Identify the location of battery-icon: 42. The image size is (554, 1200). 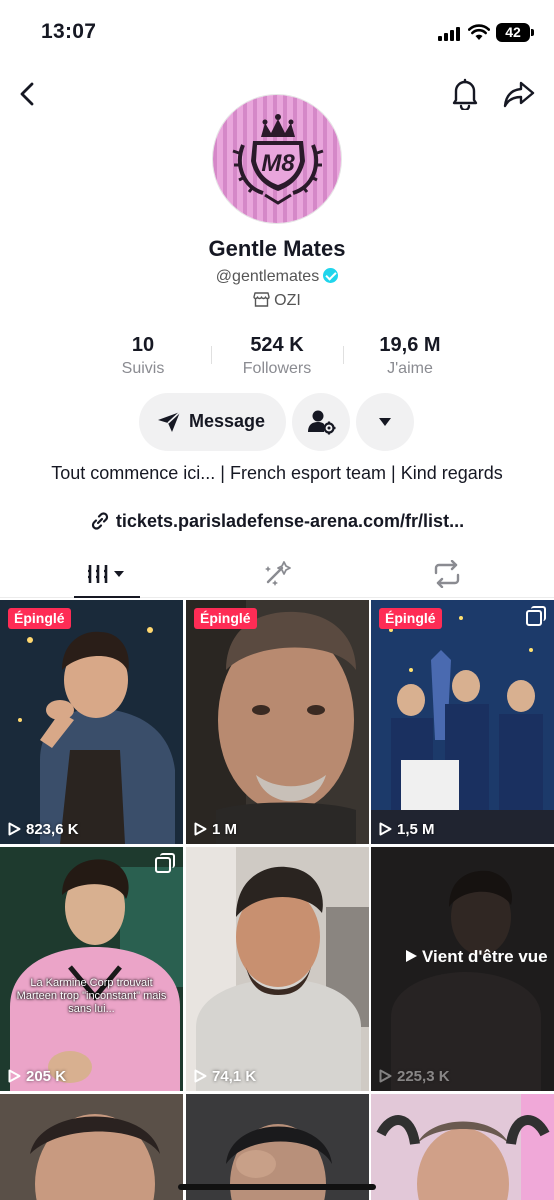
(515, 32).